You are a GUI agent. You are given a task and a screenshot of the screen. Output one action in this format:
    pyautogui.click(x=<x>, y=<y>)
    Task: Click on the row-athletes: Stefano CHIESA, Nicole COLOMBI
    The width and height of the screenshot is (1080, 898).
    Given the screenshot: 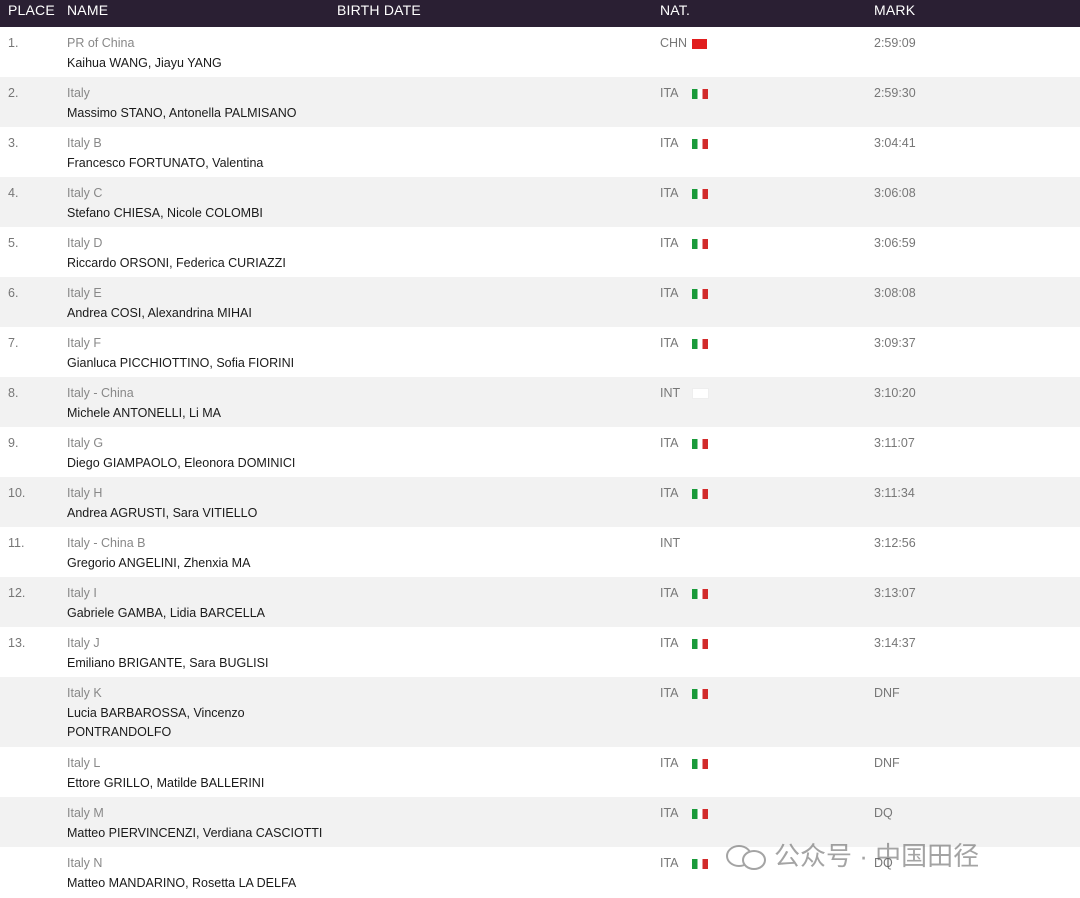 What is the action you would take?
    pyautogui.click(x=197, y=213)
    